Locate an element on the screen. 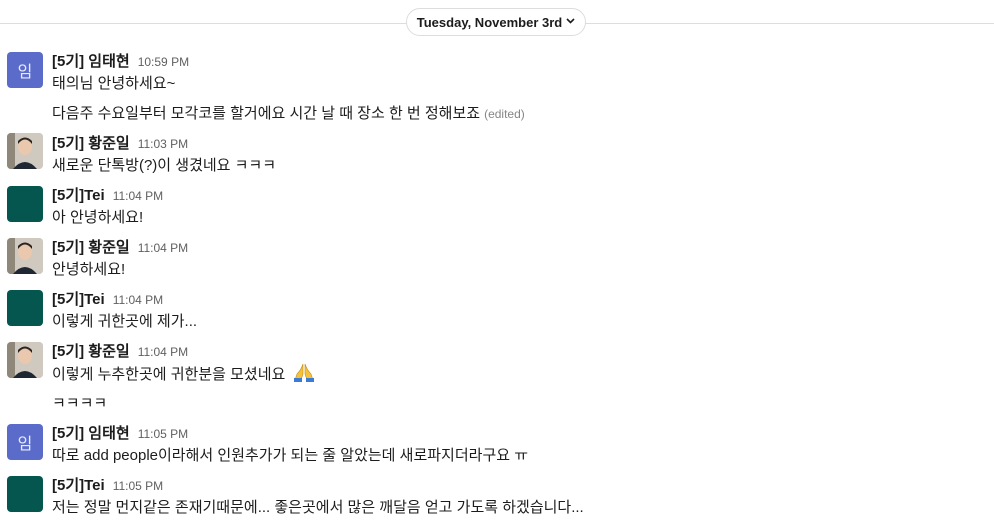 This screenshot has width=994, height=522. message-text: 이렇게 누추한곳에 귀한분을 모셨네요 is located at coordinates (183, 374).